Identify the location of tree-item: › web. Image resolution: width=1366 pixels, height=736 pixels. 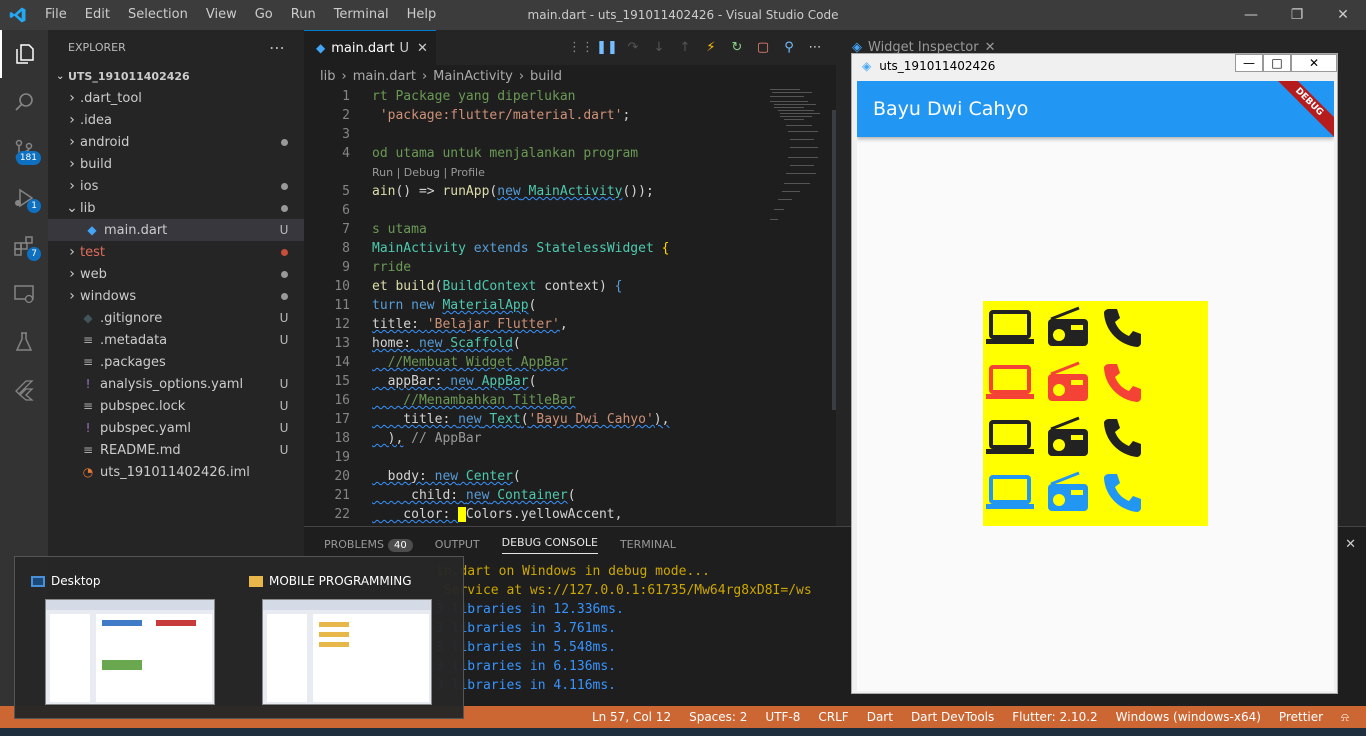
(176, 274).